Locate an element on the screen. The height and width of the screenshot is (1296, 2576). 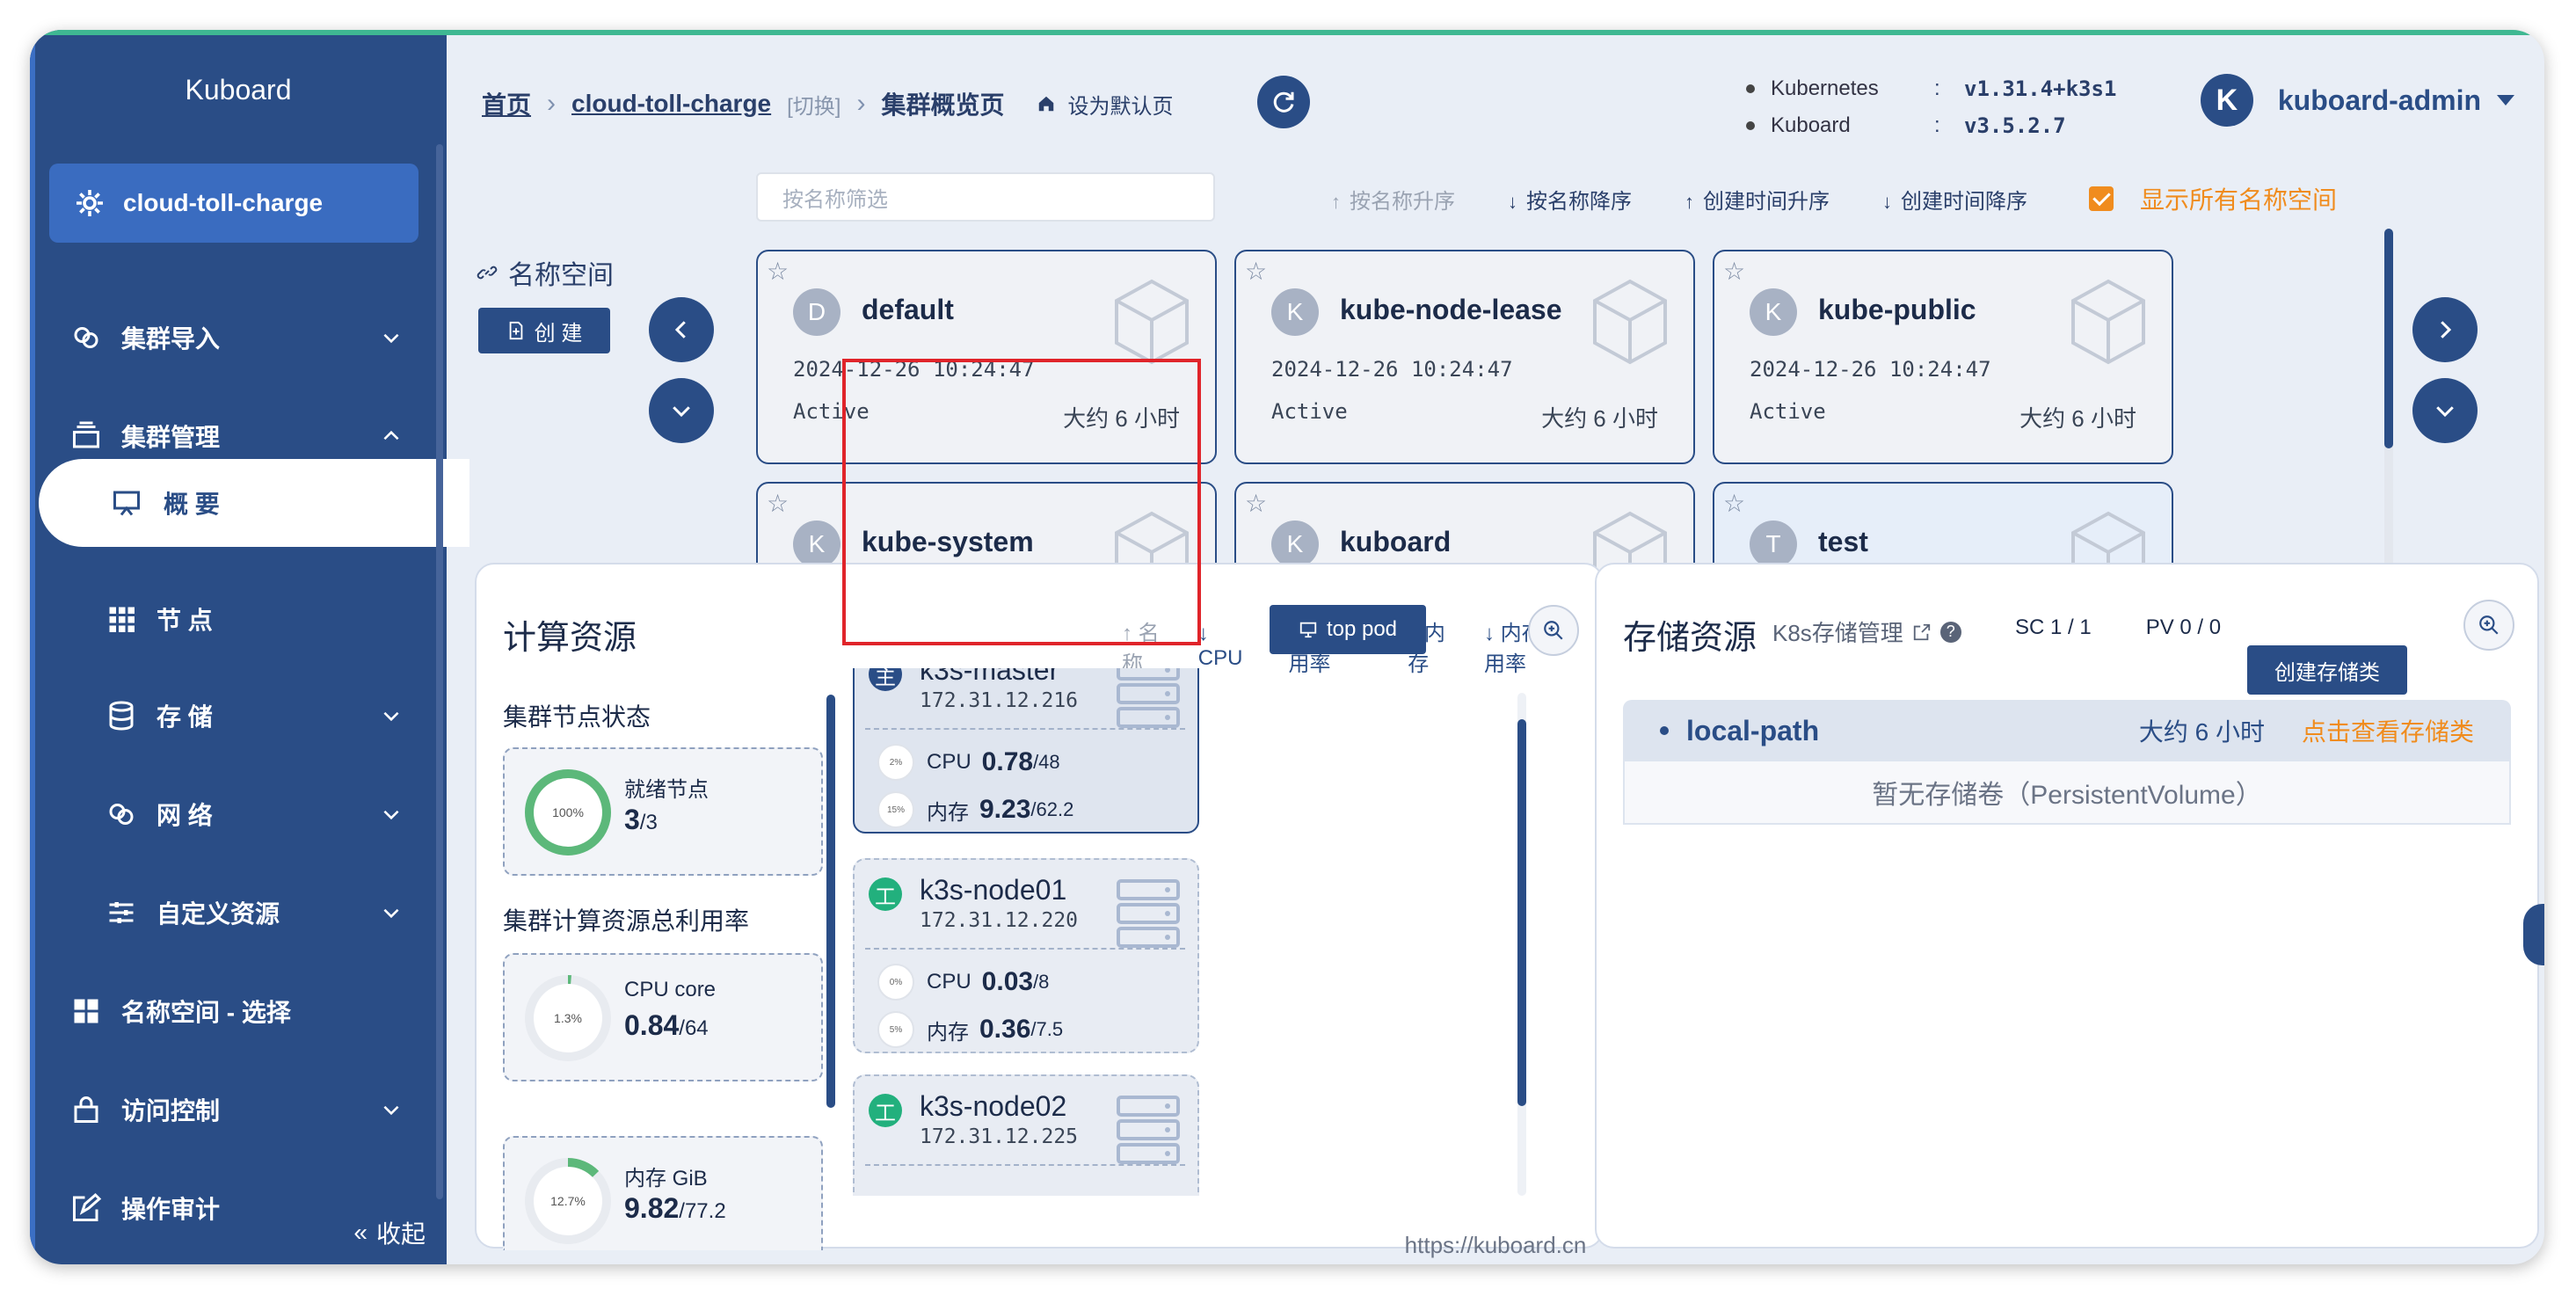
node-name: k3s-node02 is located at coordinates (993, 1106).